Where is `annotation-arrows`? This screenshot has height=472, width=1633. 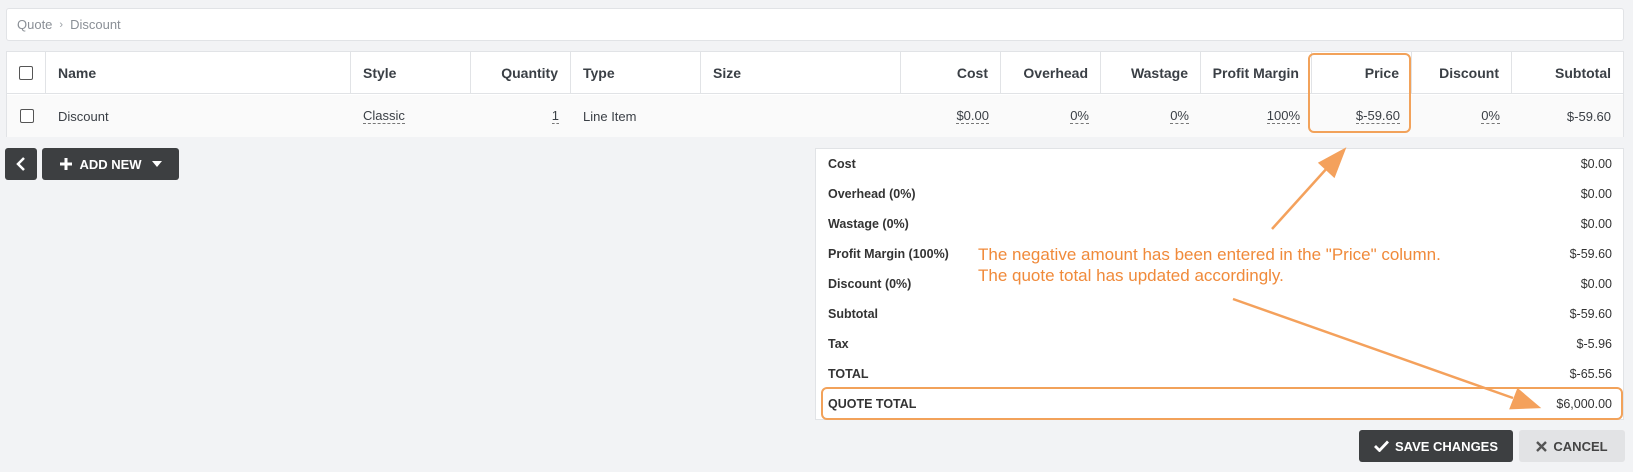 annotation-arrows is located at coordinates (1387, 278).